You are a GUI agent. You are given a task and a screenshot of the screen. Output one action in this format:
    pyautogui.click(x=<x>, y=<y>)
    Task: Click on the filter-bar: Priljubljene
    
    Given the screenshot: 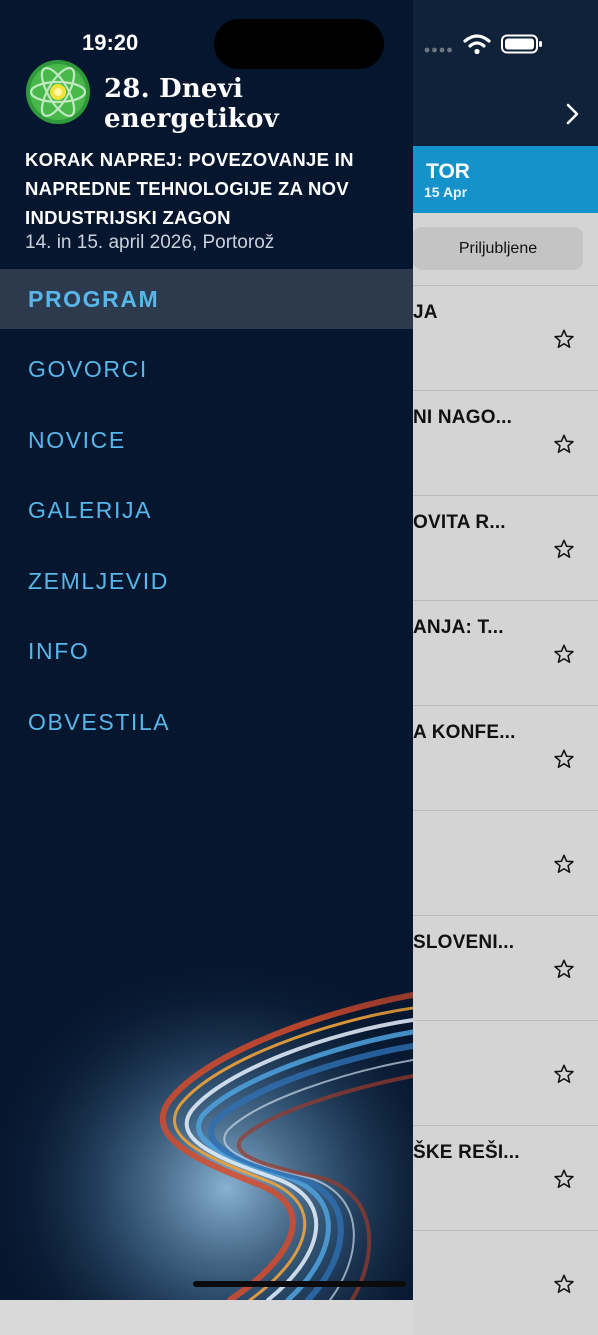 What is the action you would take?
    pyautogui.click(x=505, y=249)
    